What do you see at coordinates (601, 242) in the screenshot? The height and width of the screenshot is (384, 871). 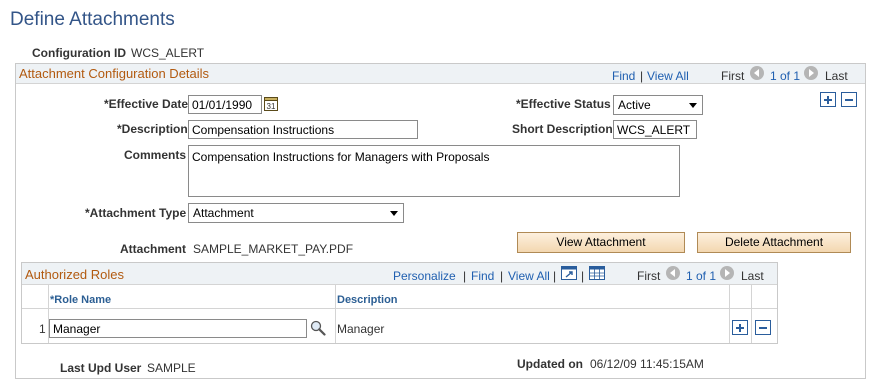 I see `view-attachment-button: View Attachment` at bounding box center [601, 242].